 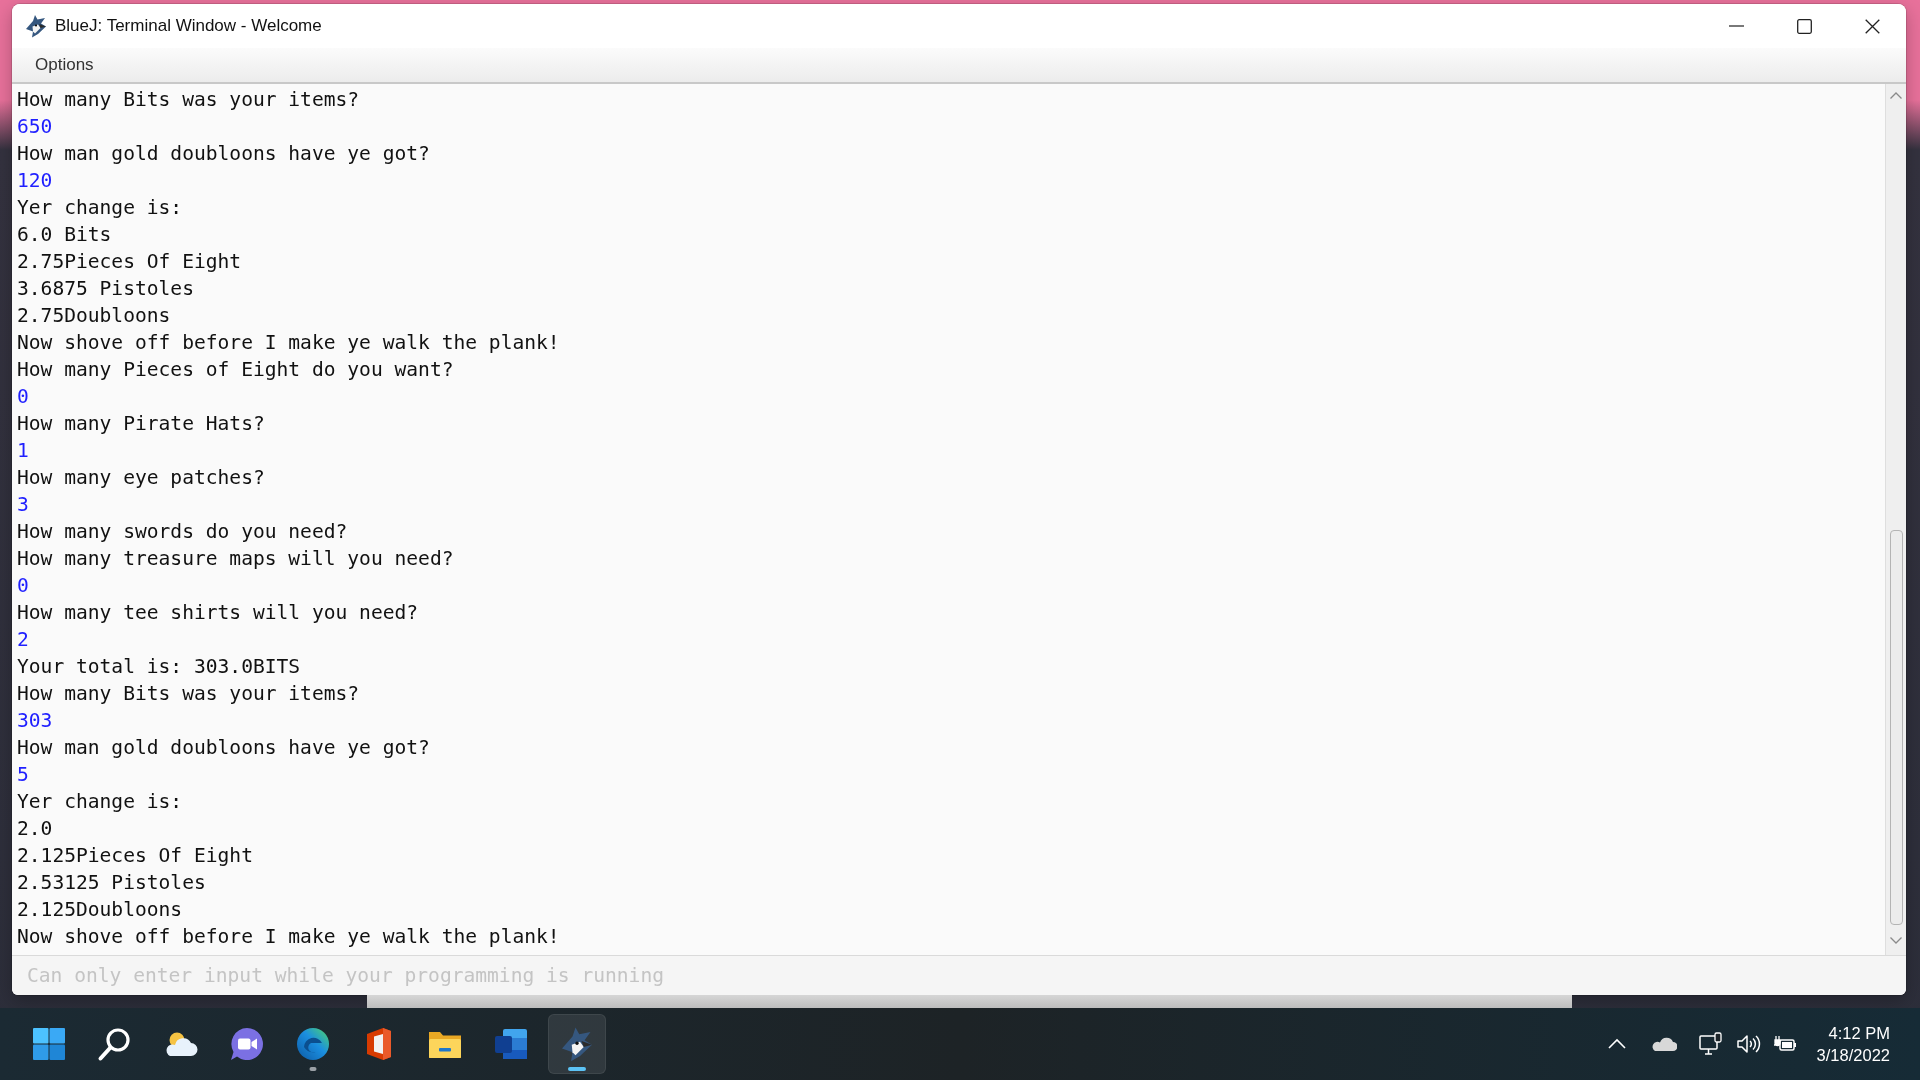 I want to click on minimize-icon, so click(x=1736, y=26).